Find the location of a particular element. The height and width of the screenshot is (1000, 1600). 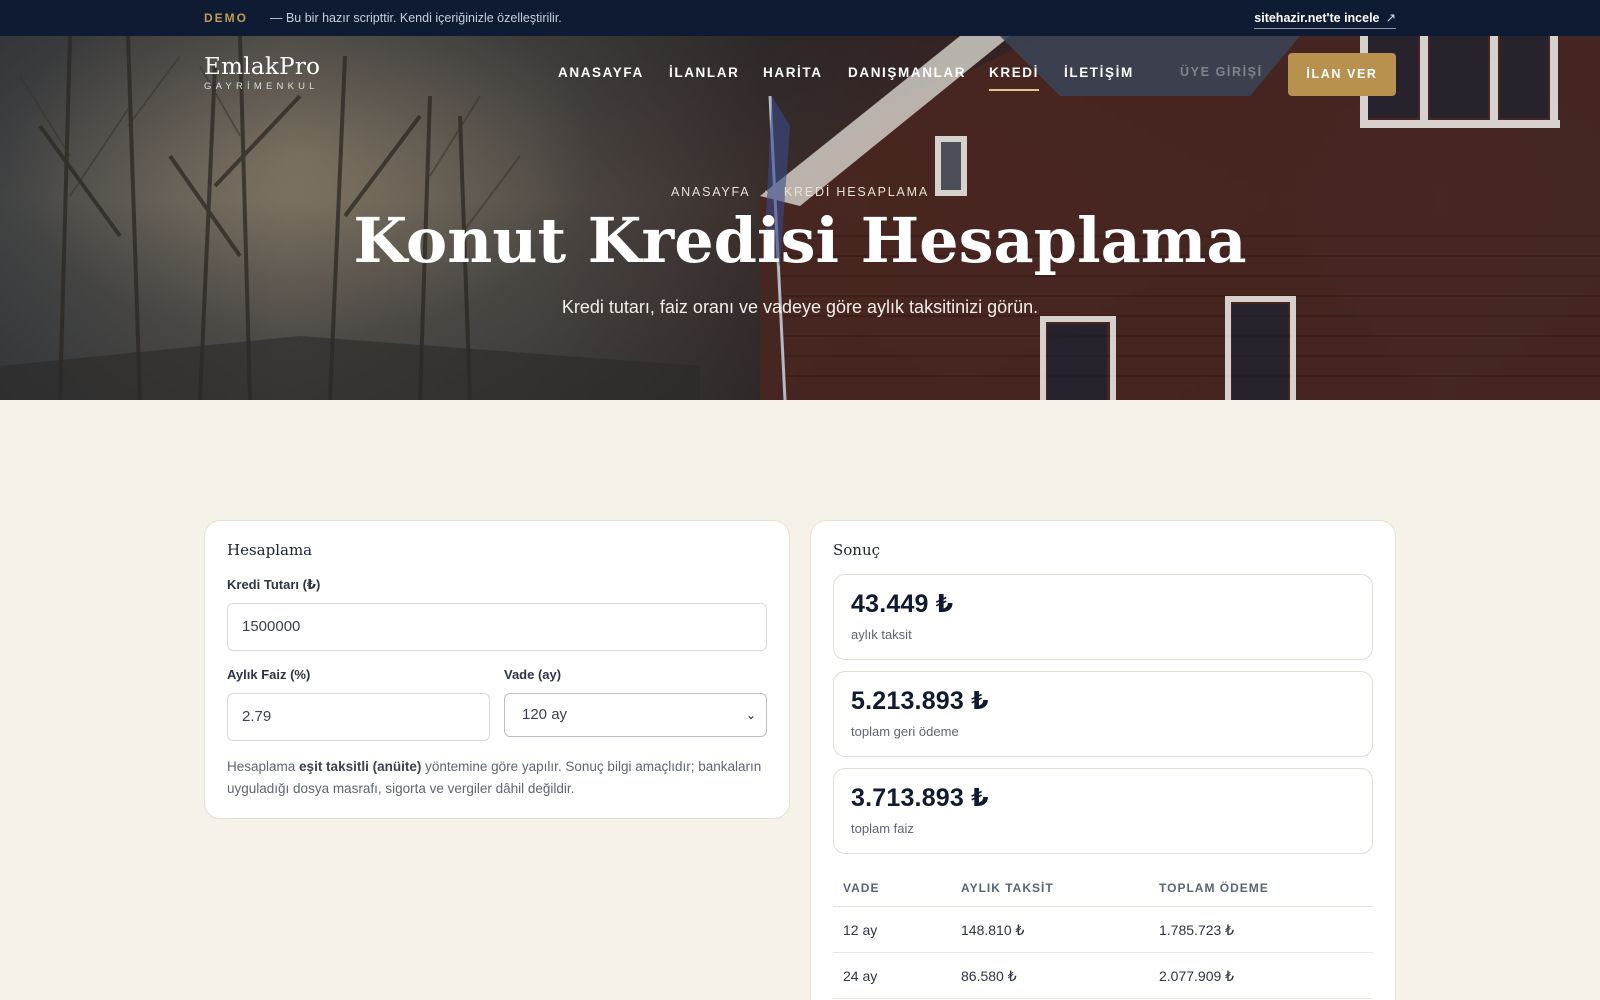

brand-name: EmlakPro is located at coordinates (262, 67).